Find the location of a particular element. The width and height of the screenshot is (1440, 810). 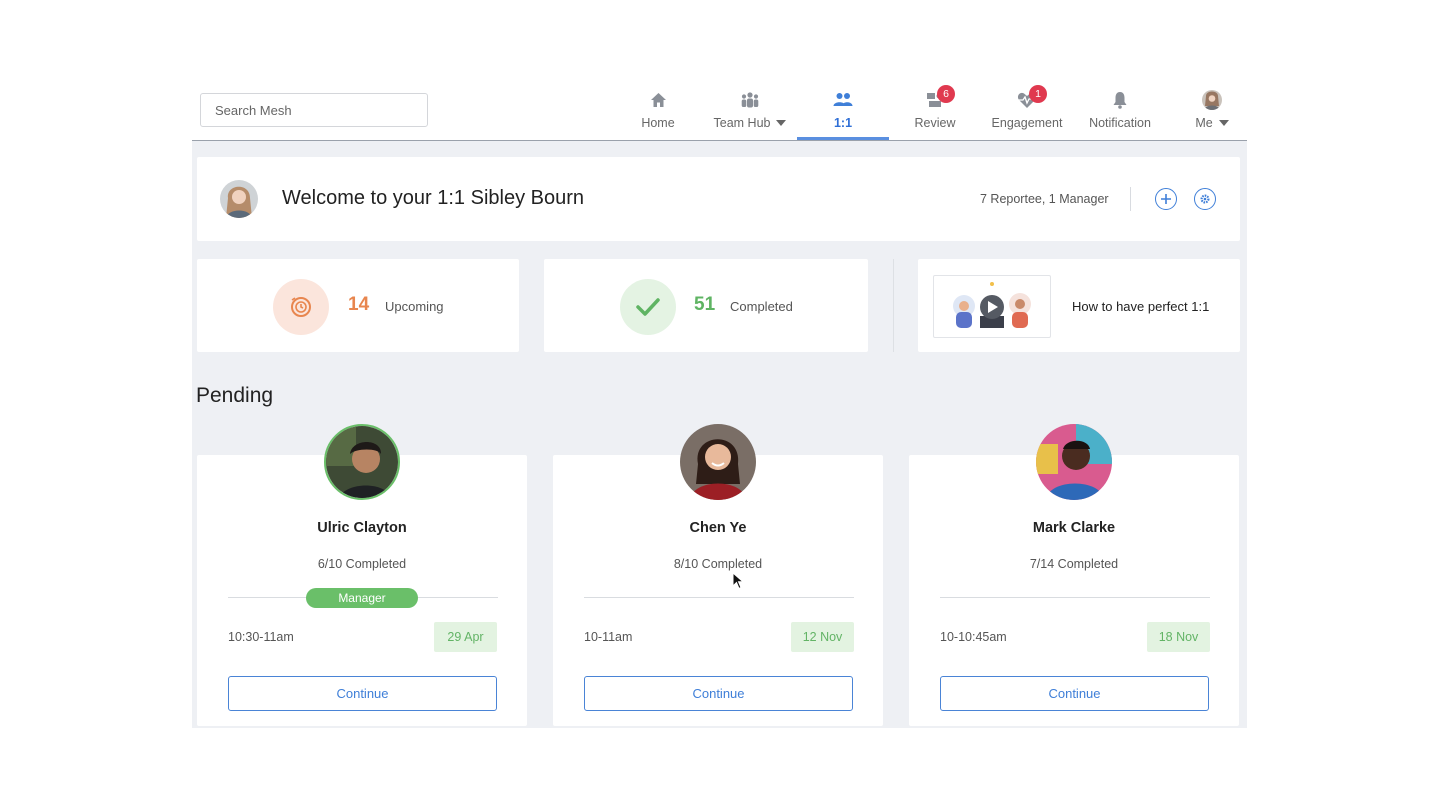

gear-icon is located at coordinates (1205, 199).